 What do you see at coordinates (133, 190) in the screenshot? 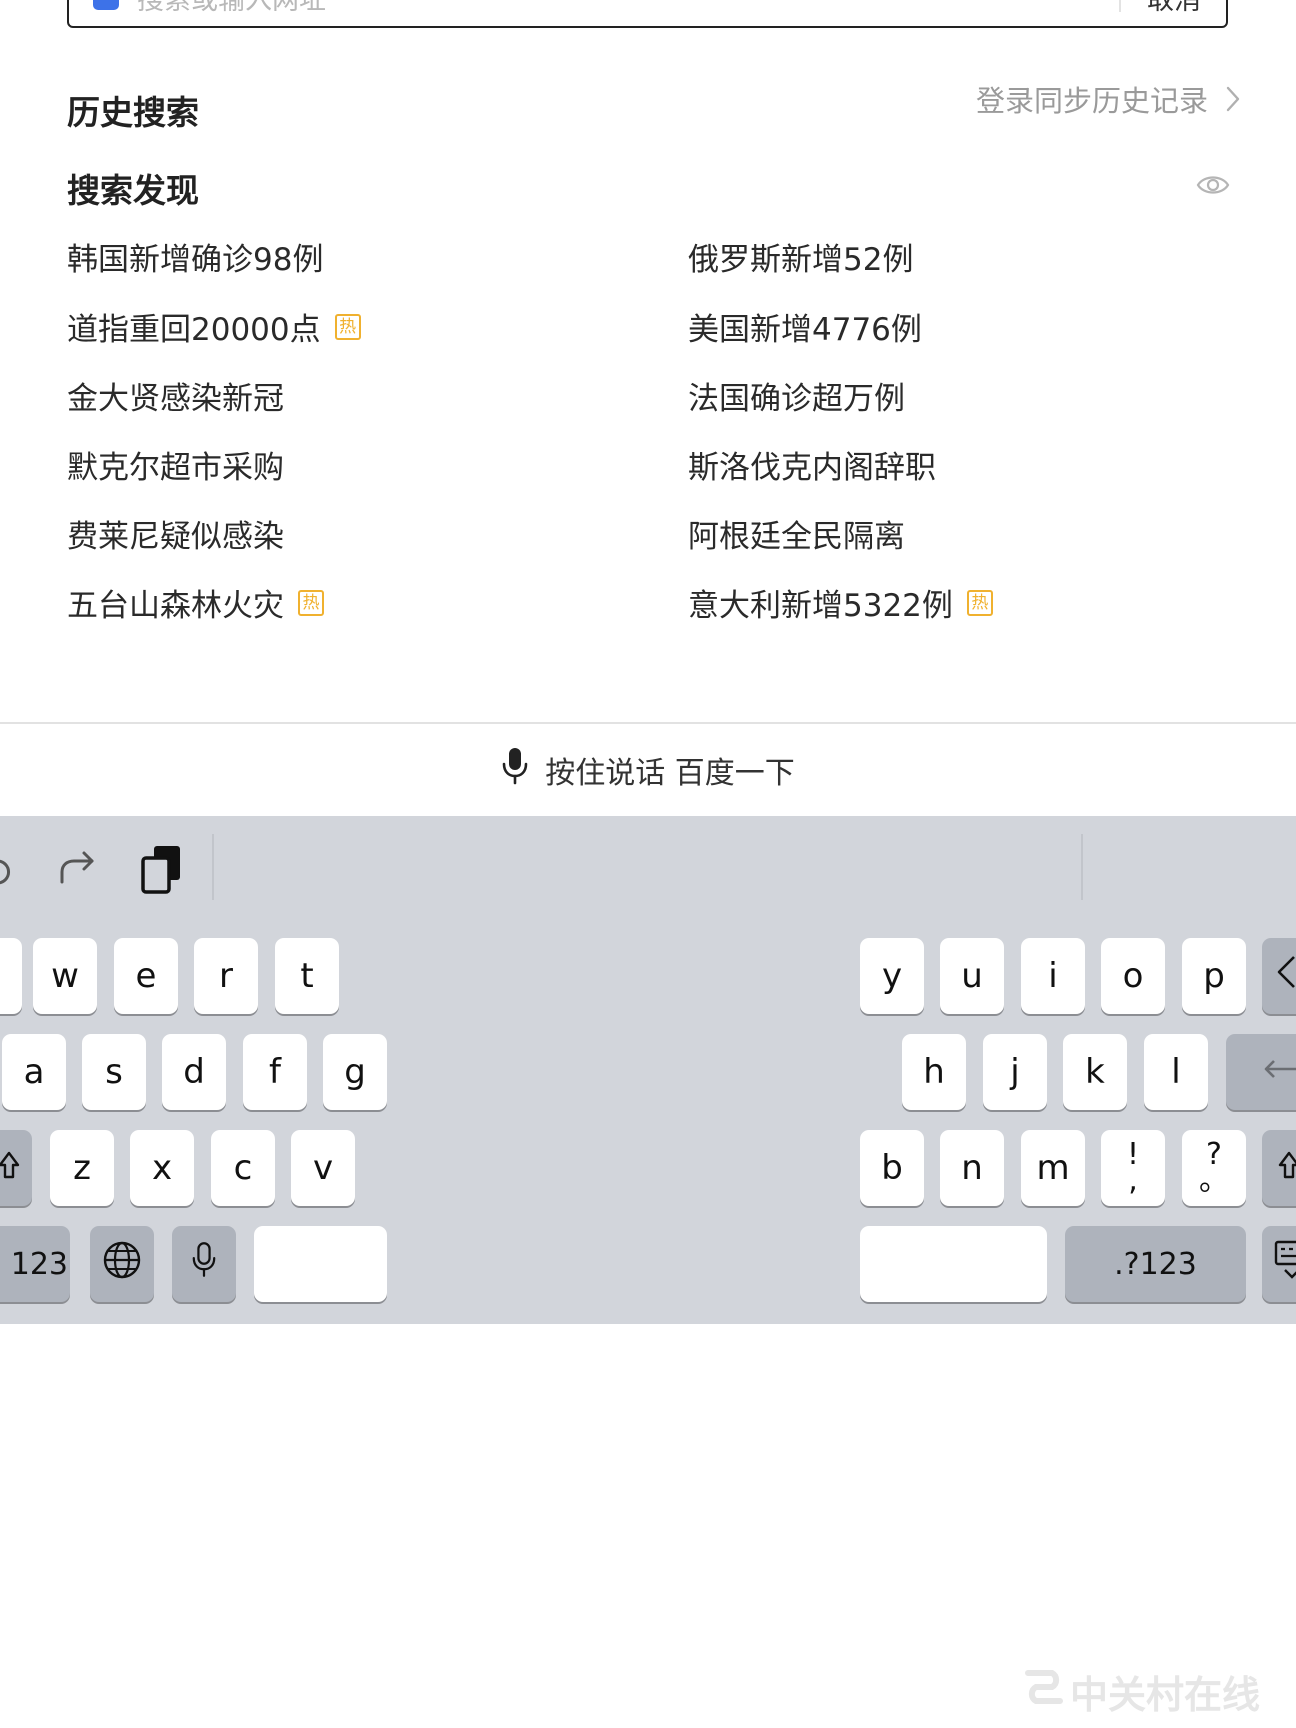
I see `discover-title: 搜索发现` at bounding box center [133, 190].